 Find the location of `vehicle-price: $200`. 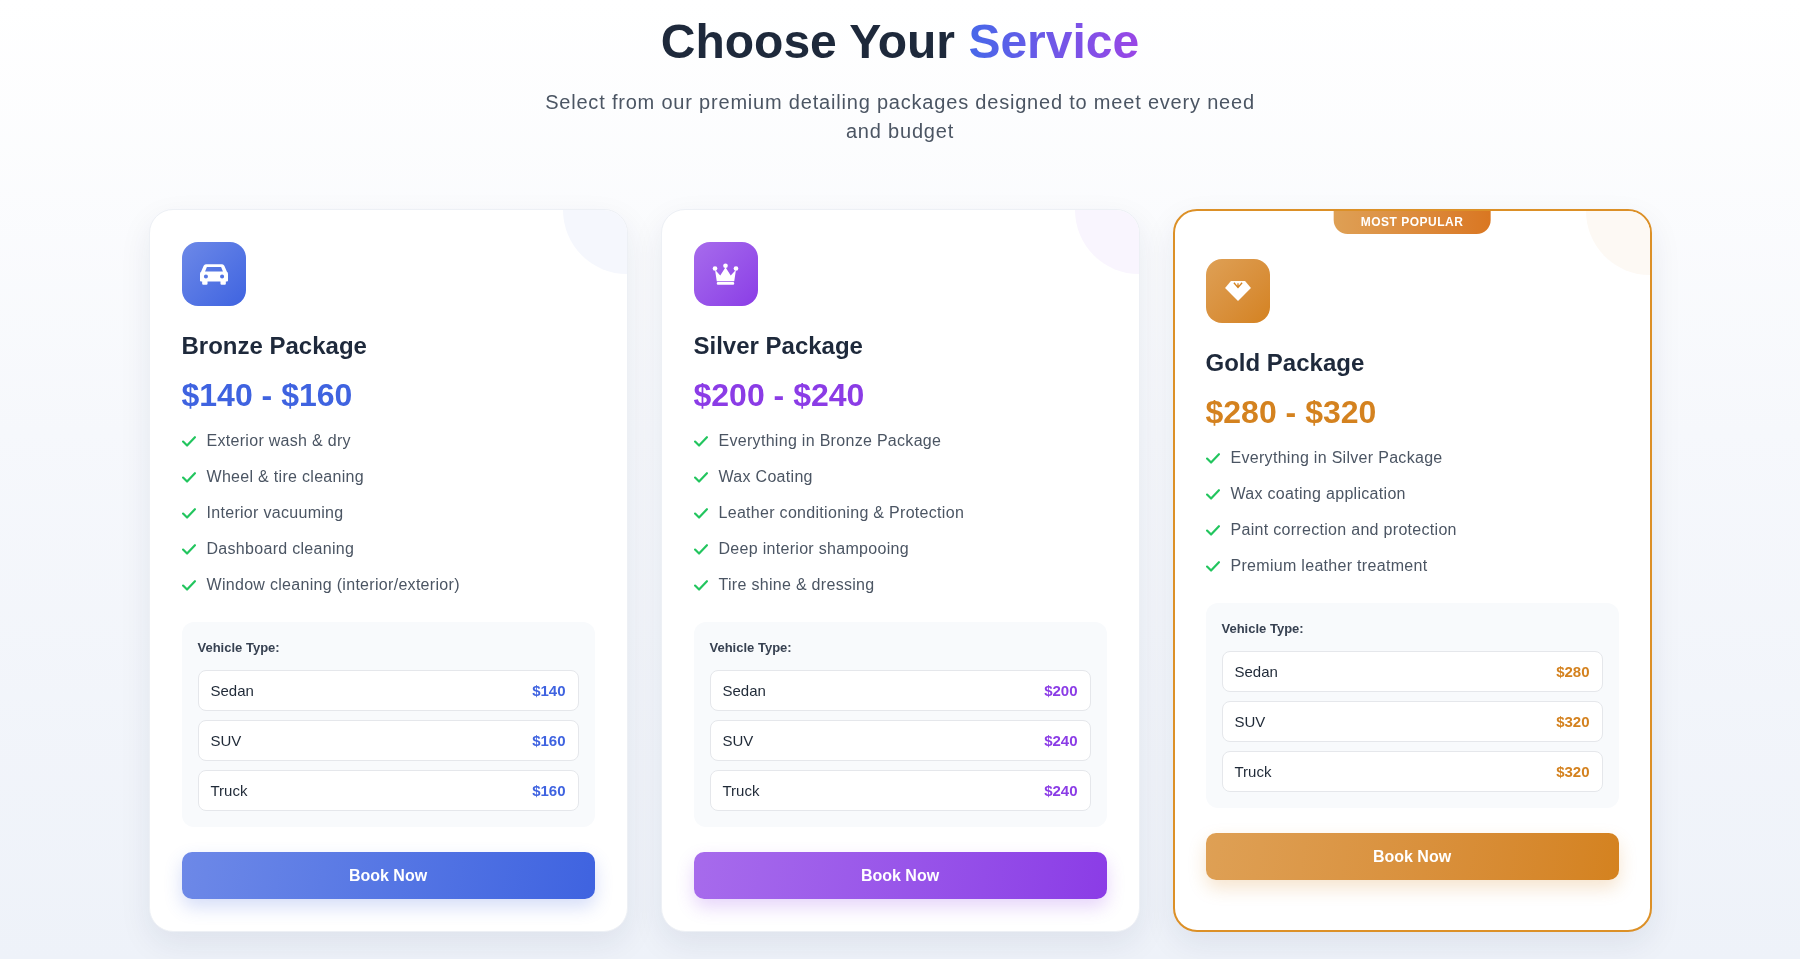

vehicle-price: $200 is located at coordinates (1061, 690).